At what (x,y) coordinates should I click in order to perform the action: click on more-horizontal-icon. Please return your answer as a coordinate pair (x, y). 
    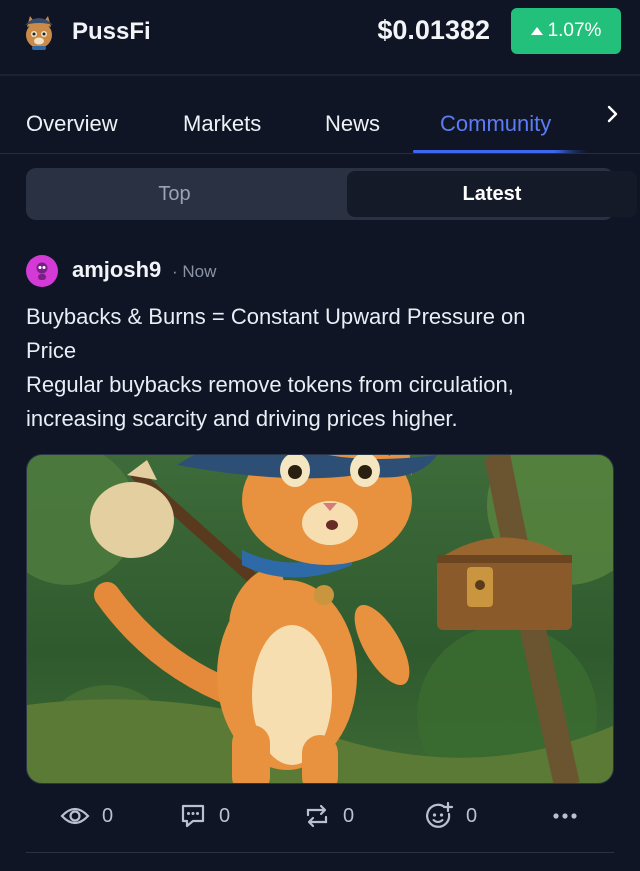
    Looking at the image, I should click on (565, 816).